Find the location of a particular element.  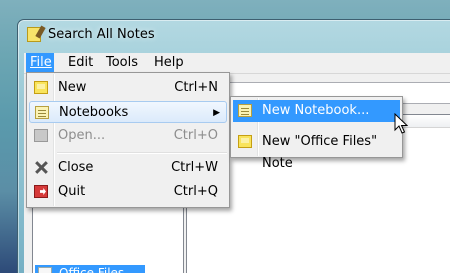

menu-help-label: Help is located at coordinates (169, 62).